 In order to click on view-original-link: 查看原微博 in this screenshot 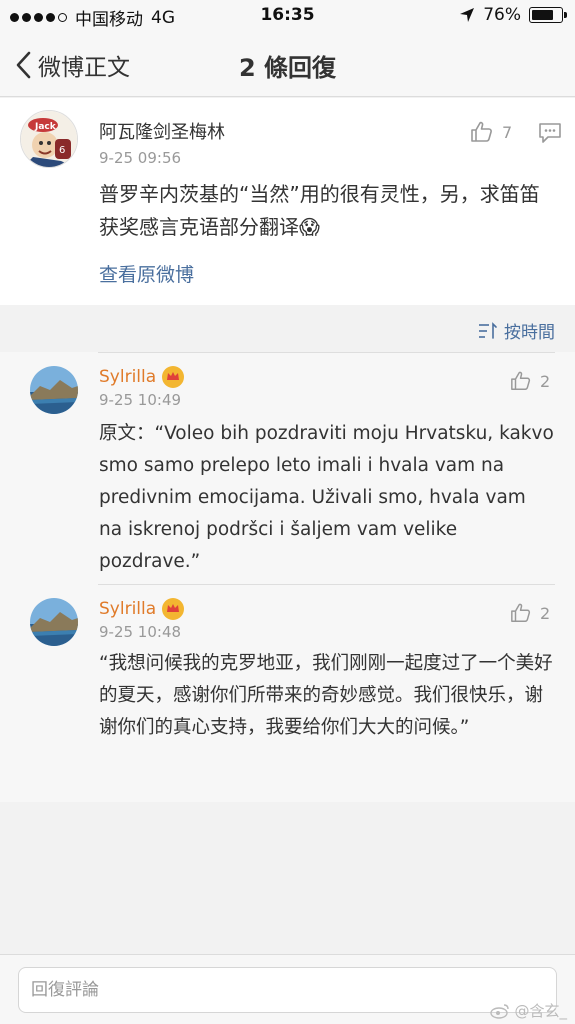, I will do `click(146, 273)`.